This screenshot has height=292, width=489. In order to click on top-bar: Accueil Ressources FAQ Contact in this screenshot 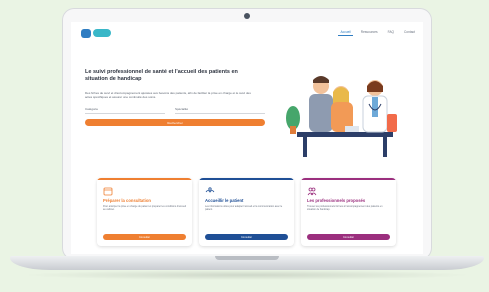, I will do `click(247, 34)`.